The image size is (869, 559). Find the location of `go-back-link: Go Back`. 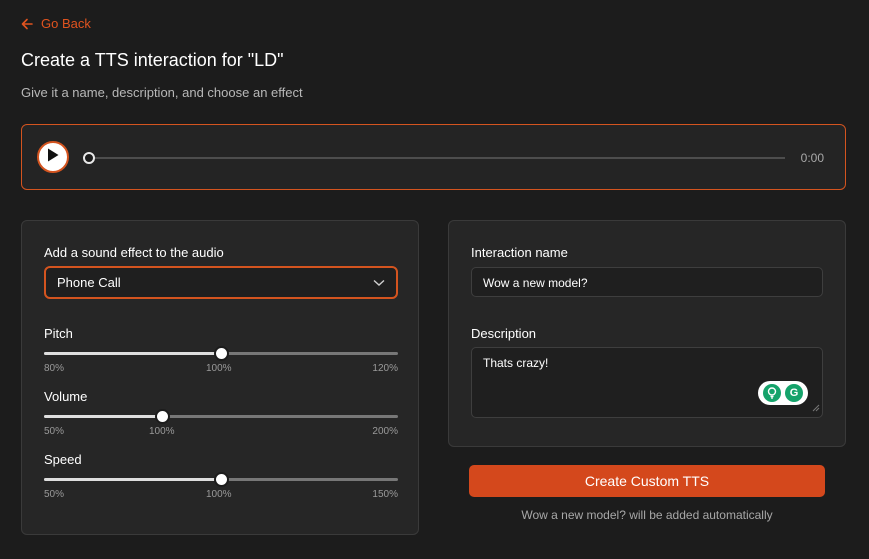

go-back-link: Go Back is located at coordinates (56, 23).